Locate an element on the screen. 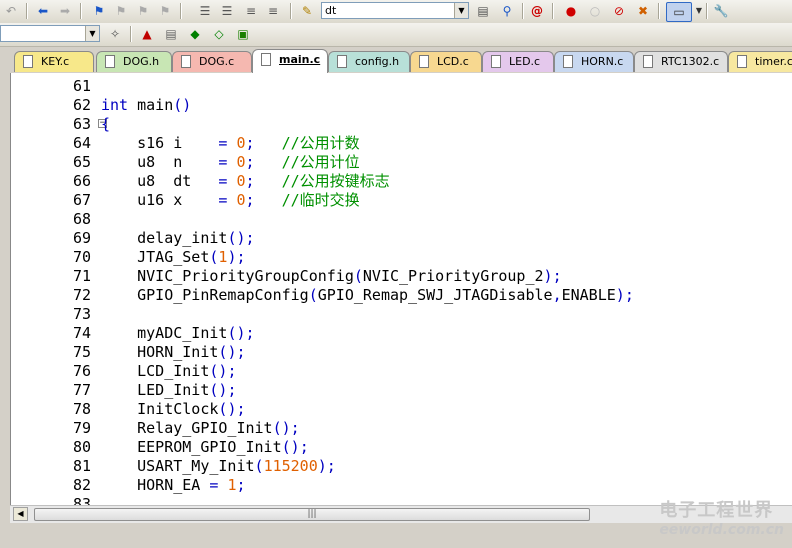 Image resolution: width=792 pixels, height=548 pixels. tab-led-c: LED.c is located at coordinates (518, 61).